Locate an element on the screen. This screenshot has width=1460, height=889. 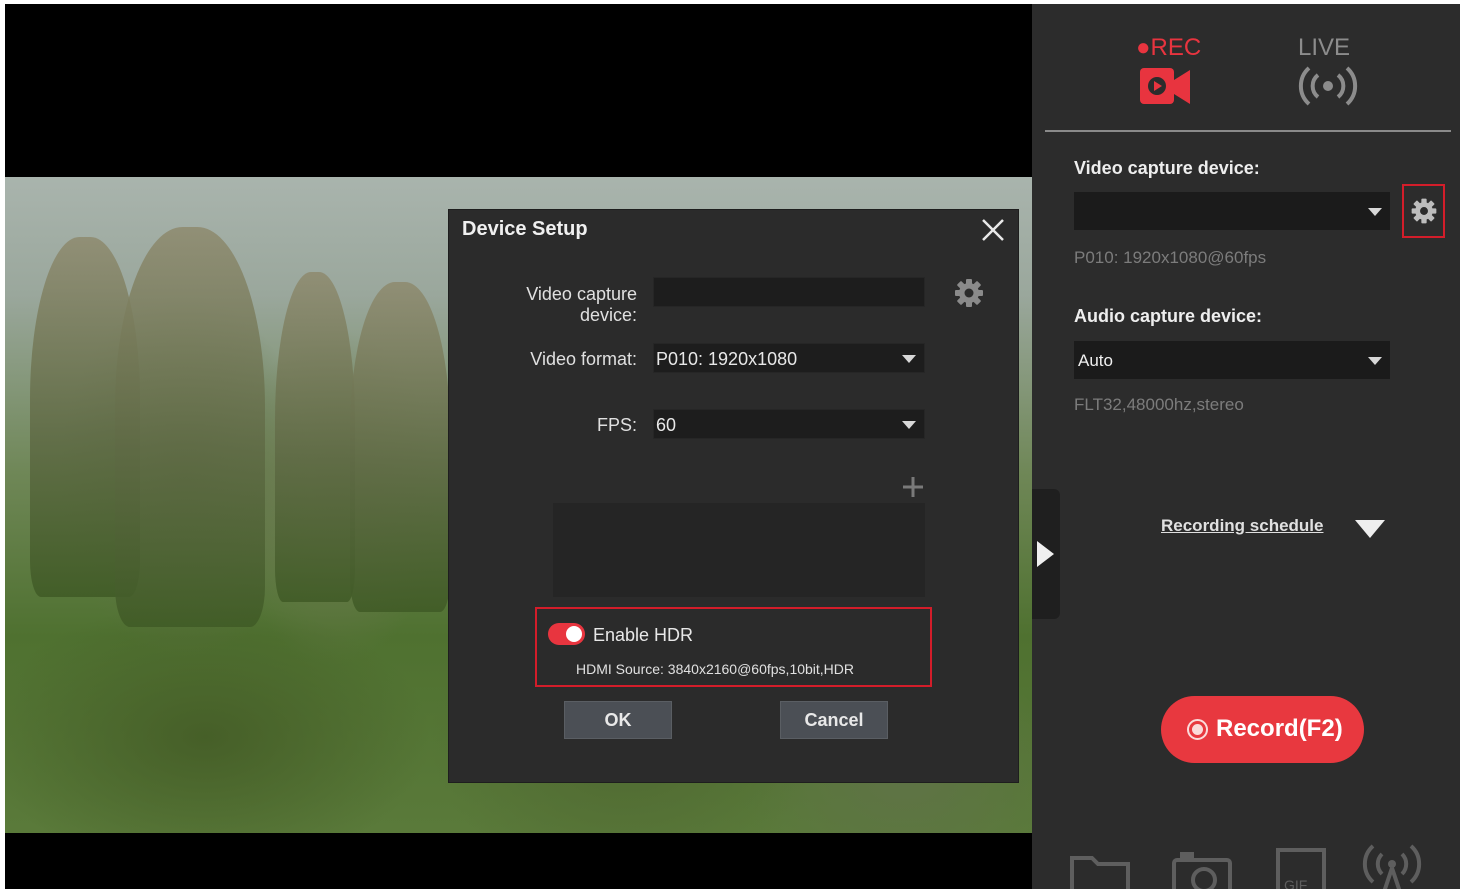
video-settings-button is located at coordinates (1423, 211).